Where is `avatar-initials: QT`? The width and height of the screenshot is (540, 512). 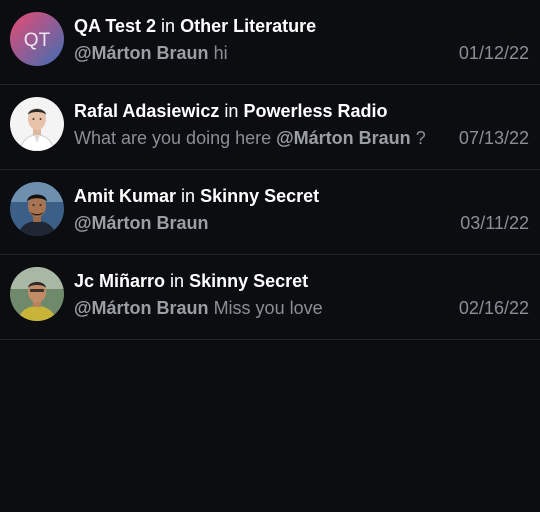
avatar-initials: QT is located at coordinates (37, 40).